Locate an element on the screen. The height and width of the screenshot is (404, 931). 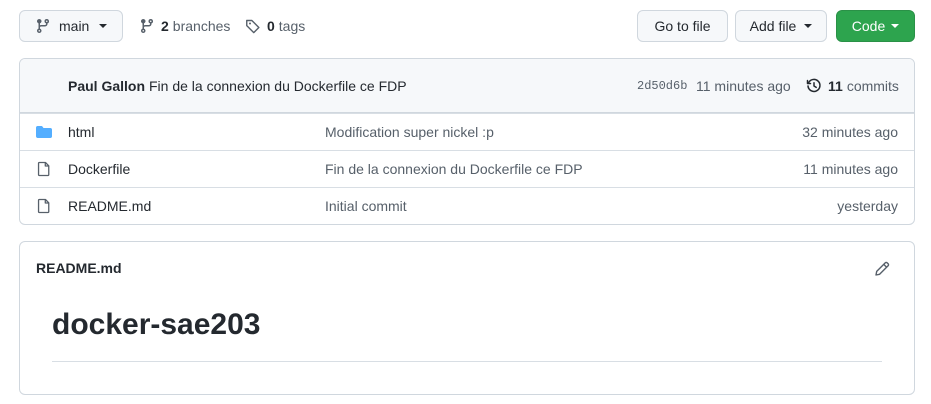
commit-count-label: commits is located at coordinates (872, 85).